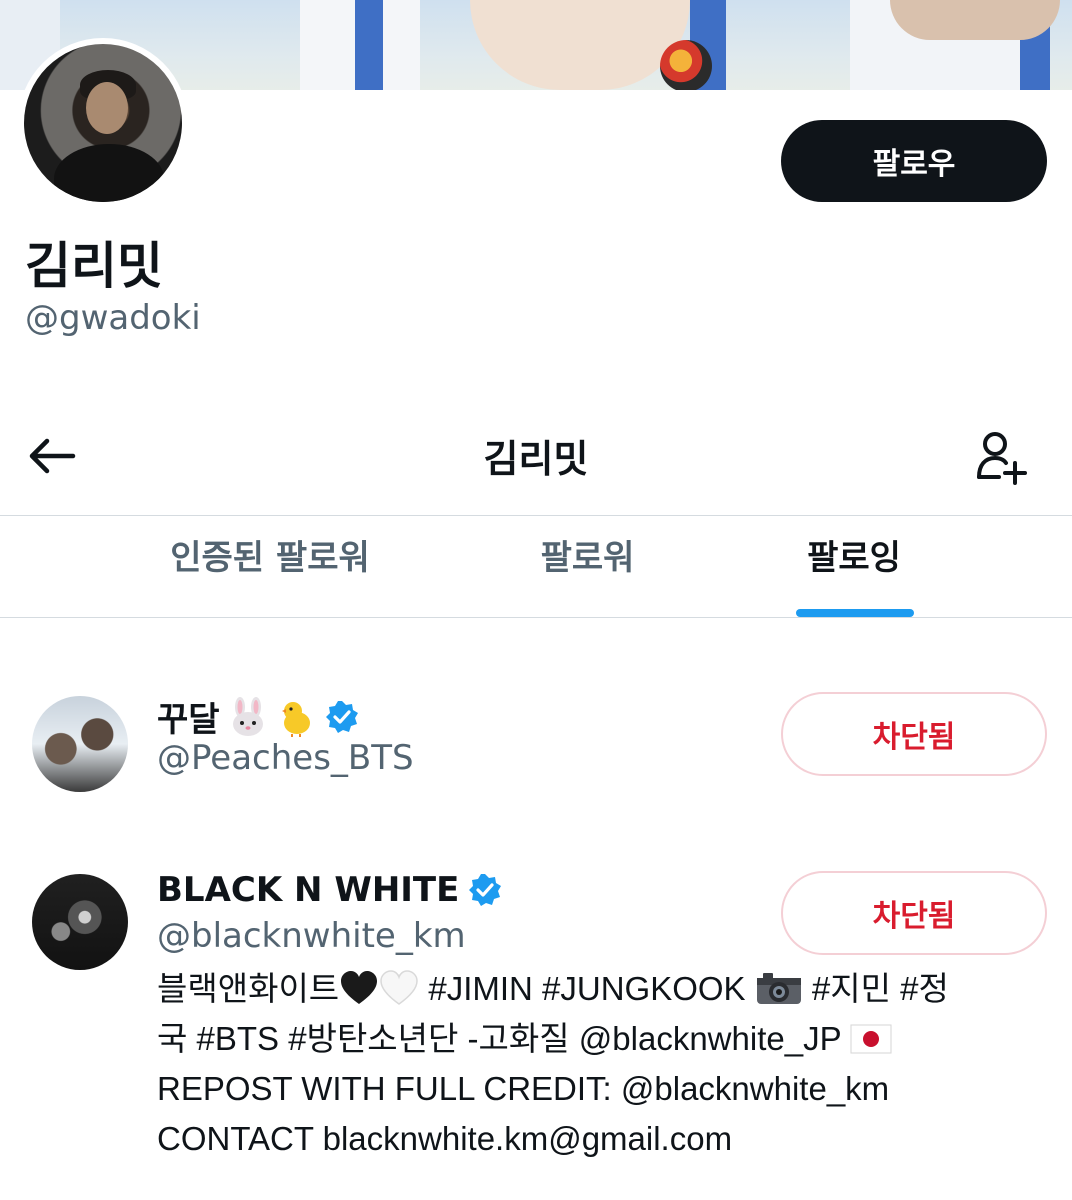 Image resolution: width=1072 pixels, height=1200 pixels. Describe the element at coordinates (285, 758) in the screenshot. I see `account-handle: @Peaches_BTS` at that location.